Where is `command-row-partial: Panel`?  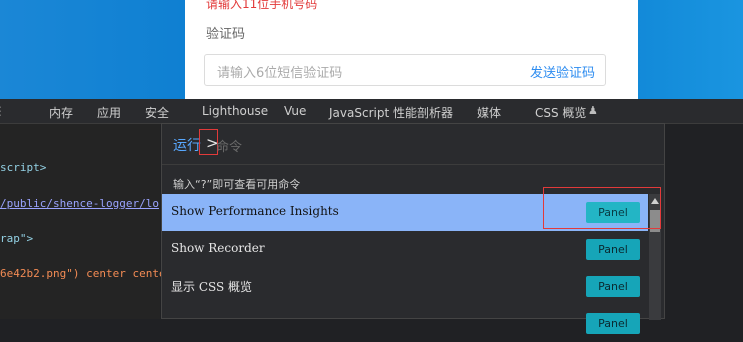
command-row-partial: Panel is located at coordinates (405, 323).